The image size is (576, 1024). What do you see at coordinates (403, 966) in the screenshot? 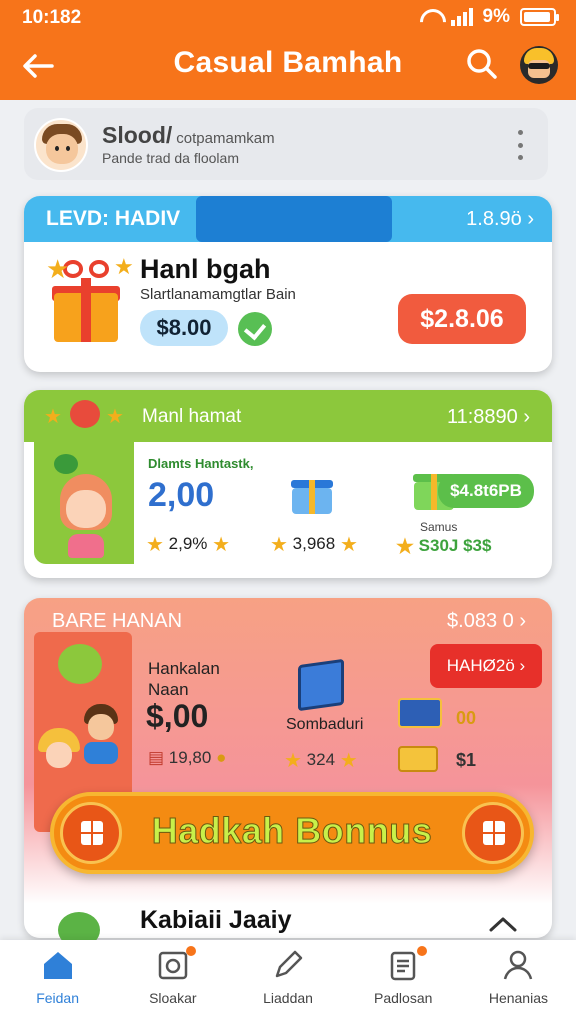
I see `clipboard-icon` at bounding box center [403, 966].